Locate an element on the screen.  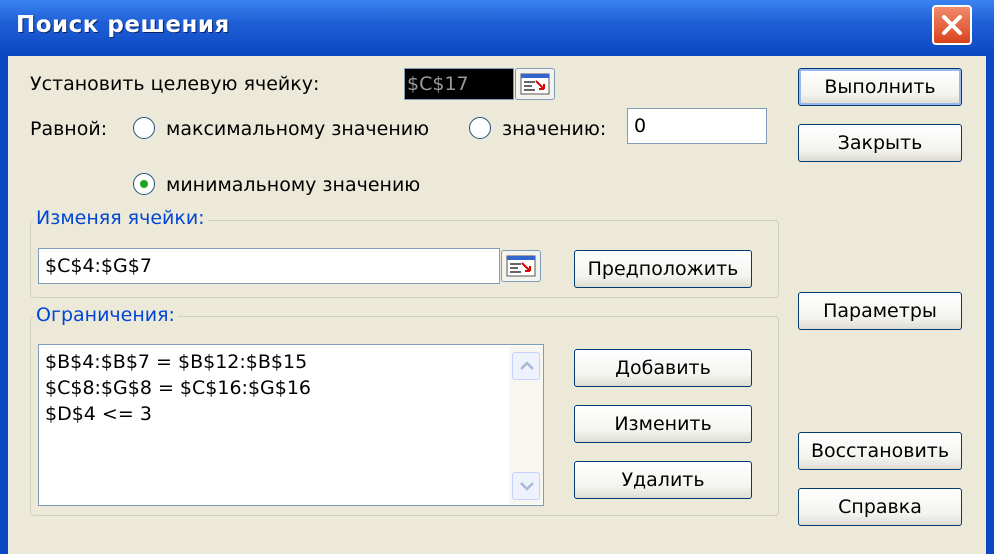
radio-min-label: минимальному значению is located at coordinates (293, 185).